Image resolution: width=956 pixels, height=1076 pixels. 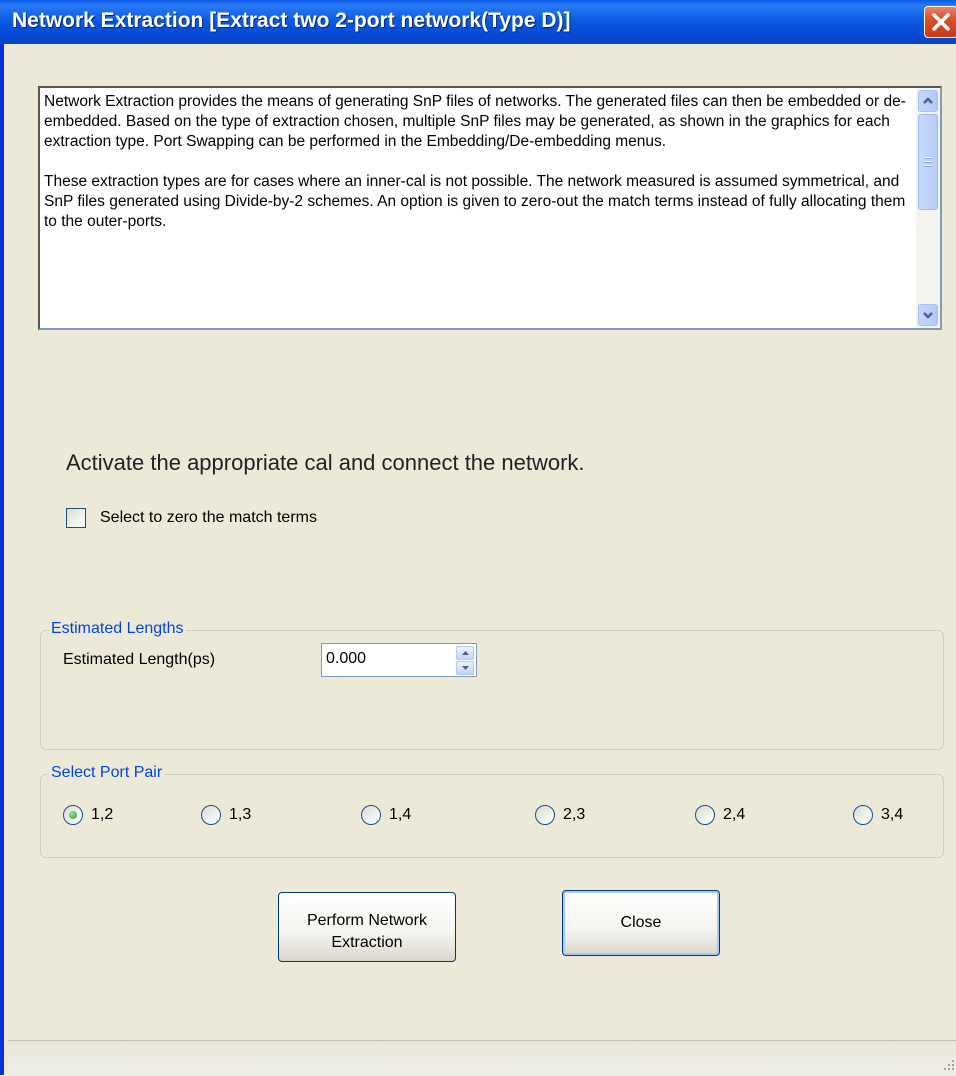 I want to click on scroll-grip-icon, so click(x=928, y=163).